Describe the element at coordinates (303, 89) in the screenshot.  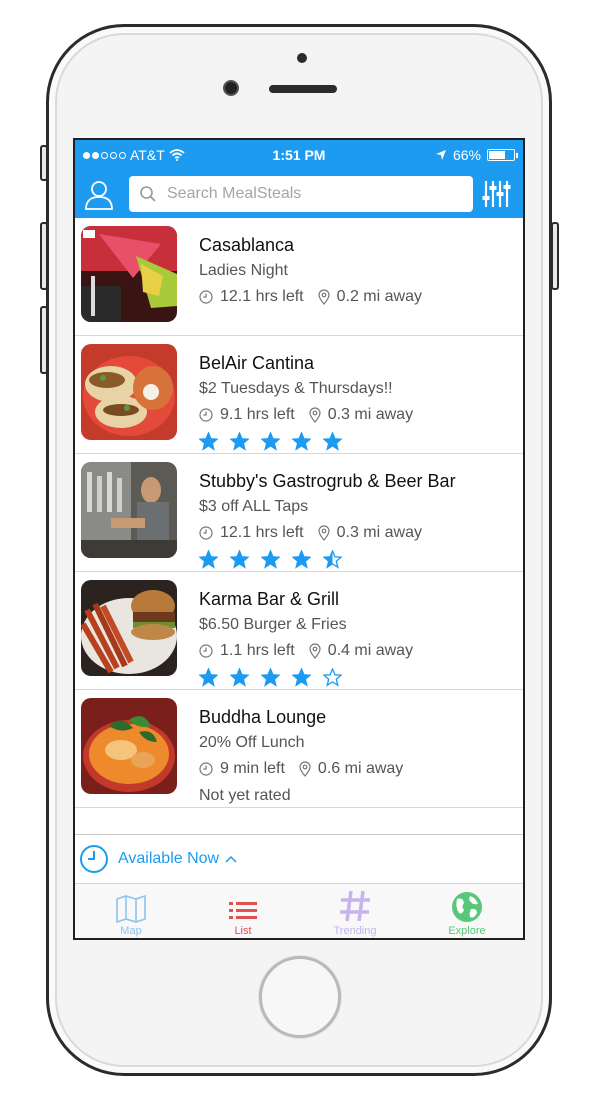
I see `earpiece-speaker` at that location.